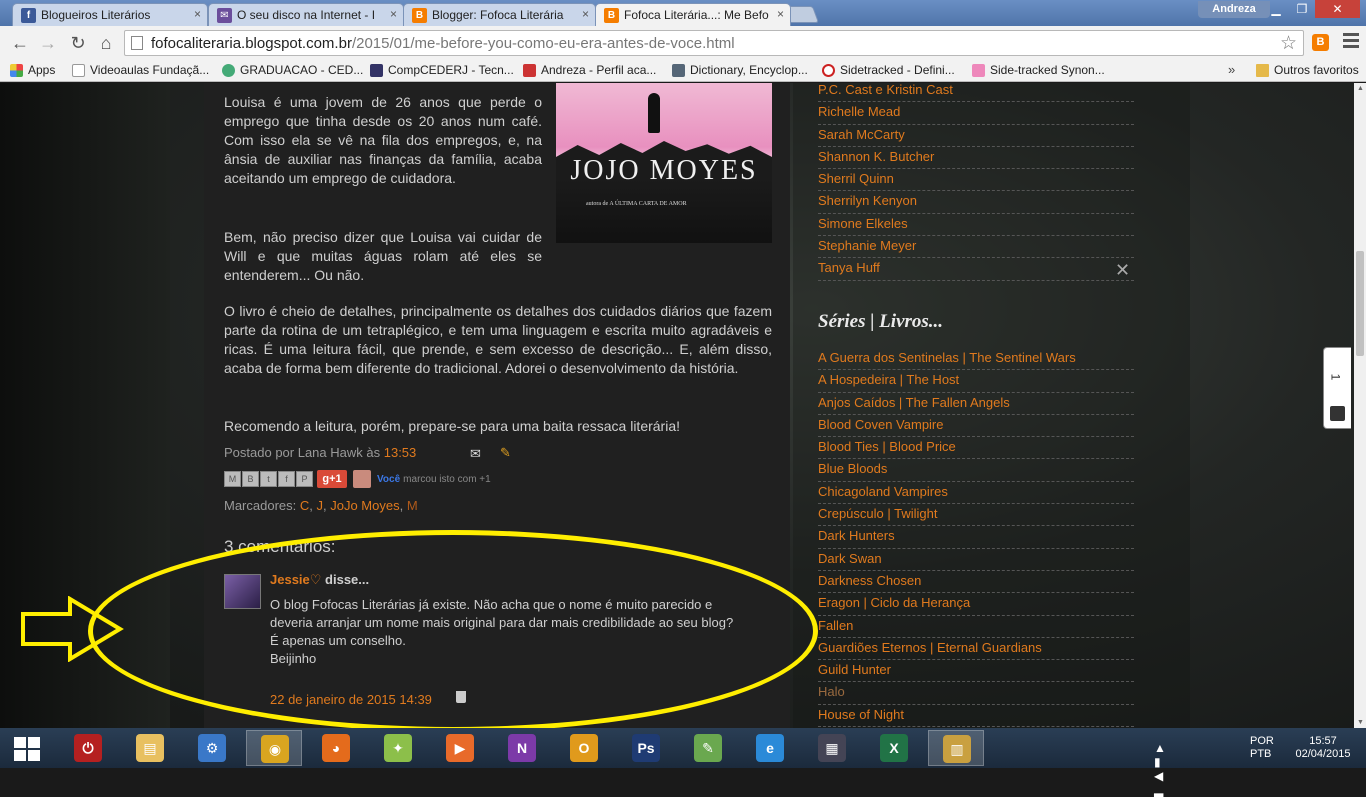 This screenshot has width=1366, height=797. Describe the element at coordinates (584, 748) in the screenshot. I see `taskbar-item: O` at that location.